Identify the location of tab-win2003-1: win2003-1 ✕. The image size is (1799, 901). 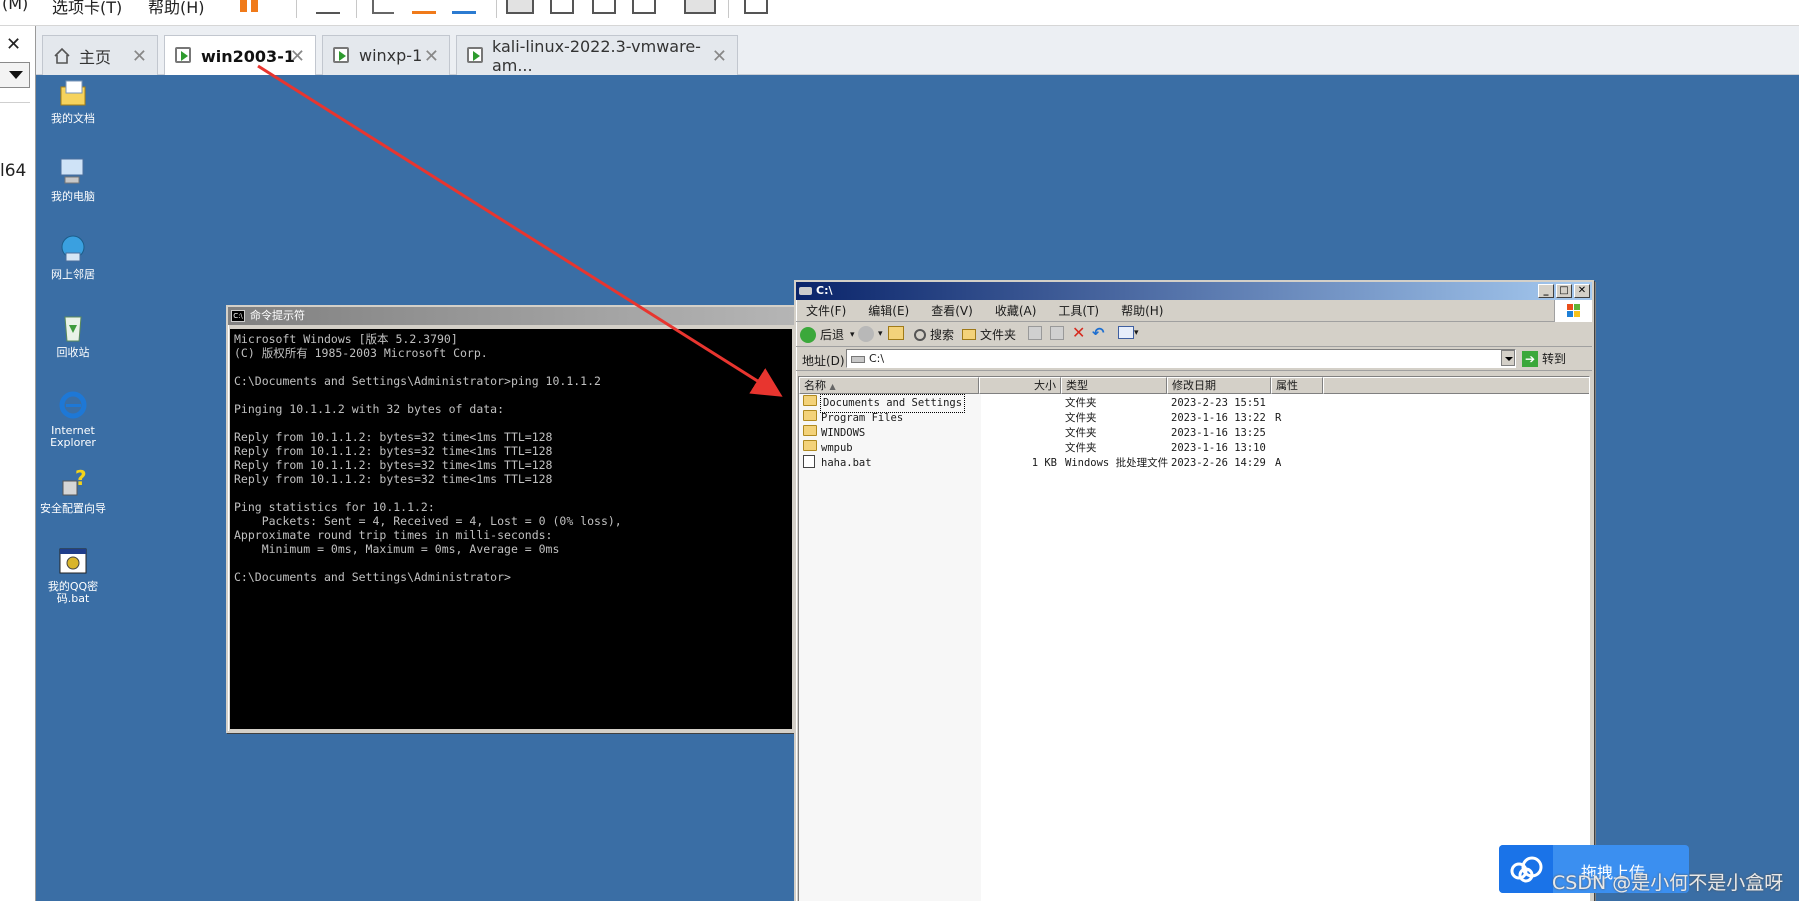
(240, 55).